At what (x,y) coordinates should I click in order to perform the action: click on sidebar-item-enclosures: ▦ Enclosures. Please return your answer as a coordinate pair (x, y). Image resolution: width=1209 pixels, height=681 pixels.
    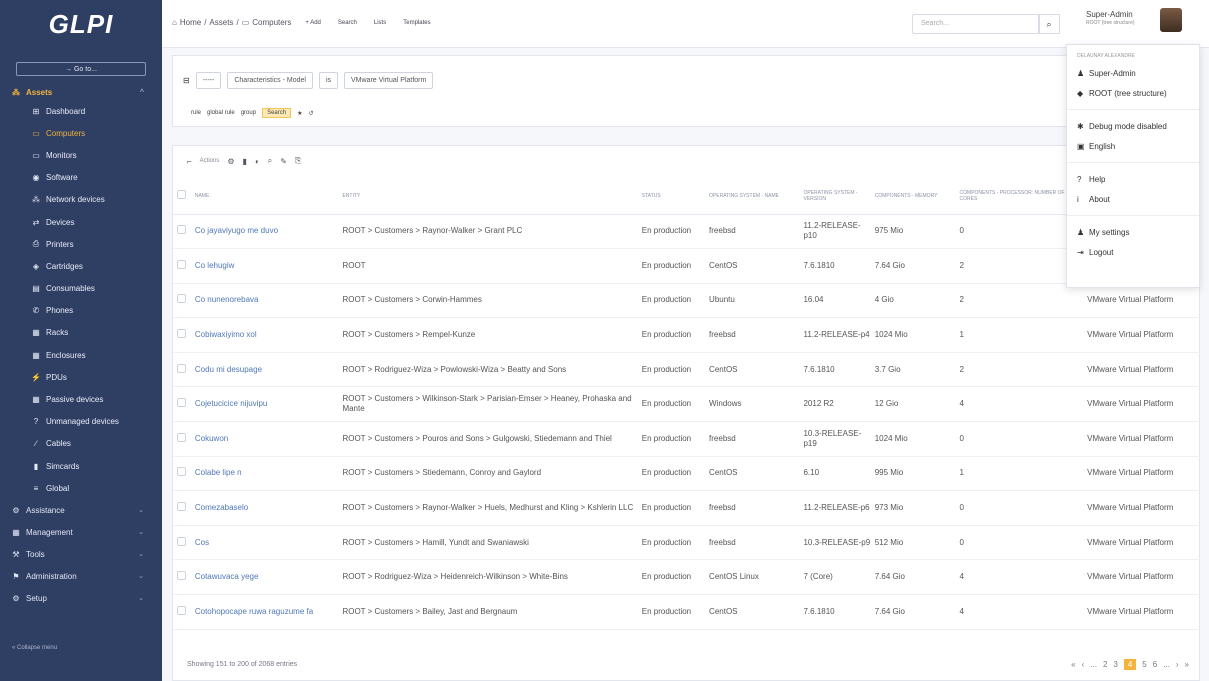
    Looking at the image, I should click on (81, 355).